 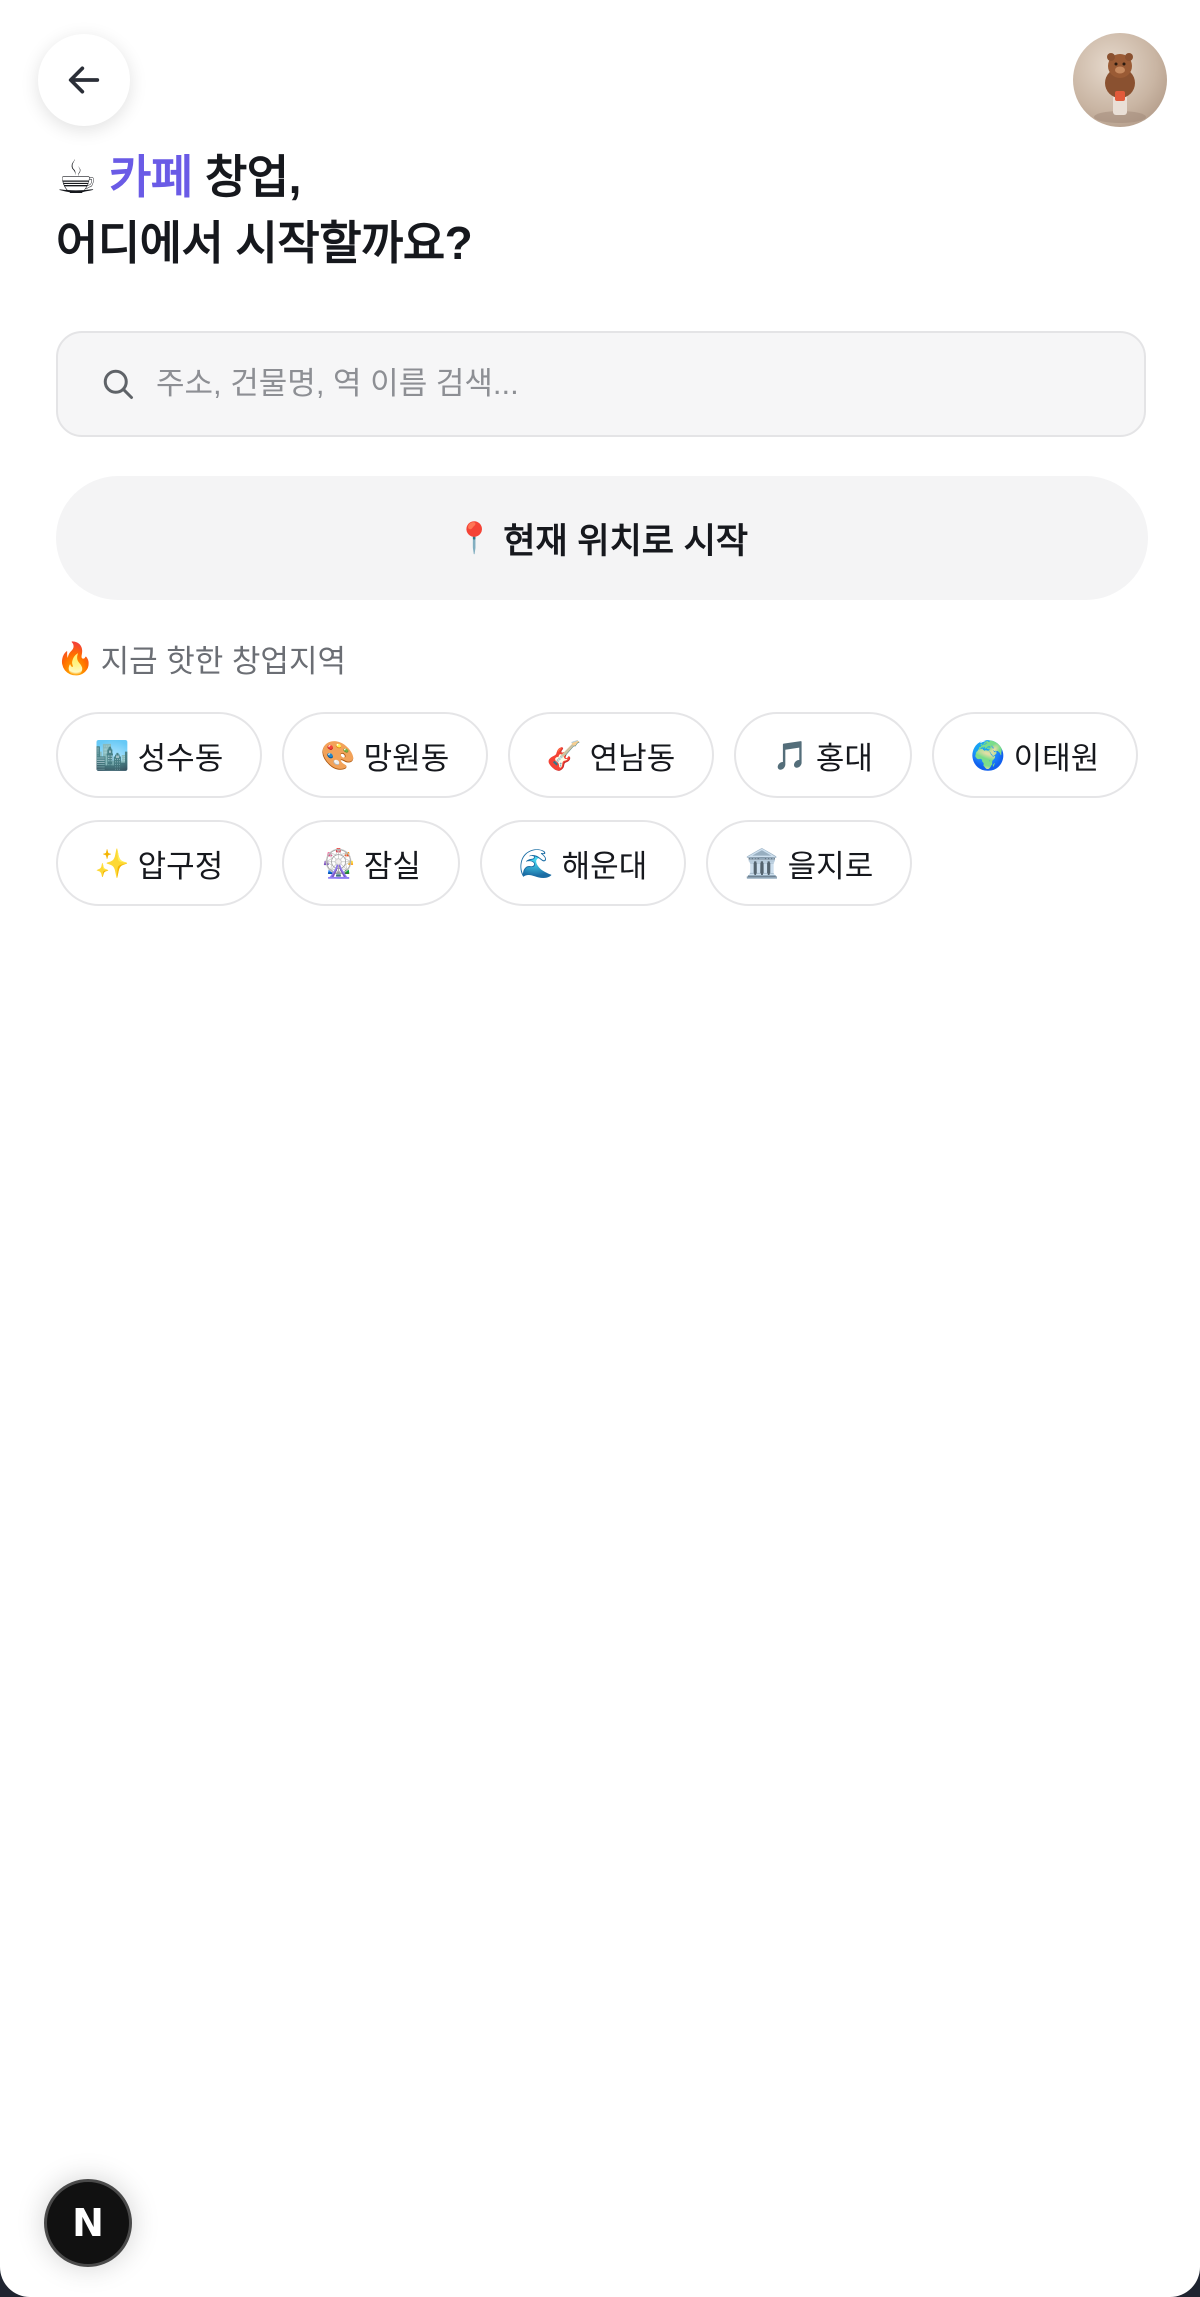 What do you see at coordinates (988, 755) in the screenshot?
I see `globe-icon: 🌍` at bounding box center [988, 755].